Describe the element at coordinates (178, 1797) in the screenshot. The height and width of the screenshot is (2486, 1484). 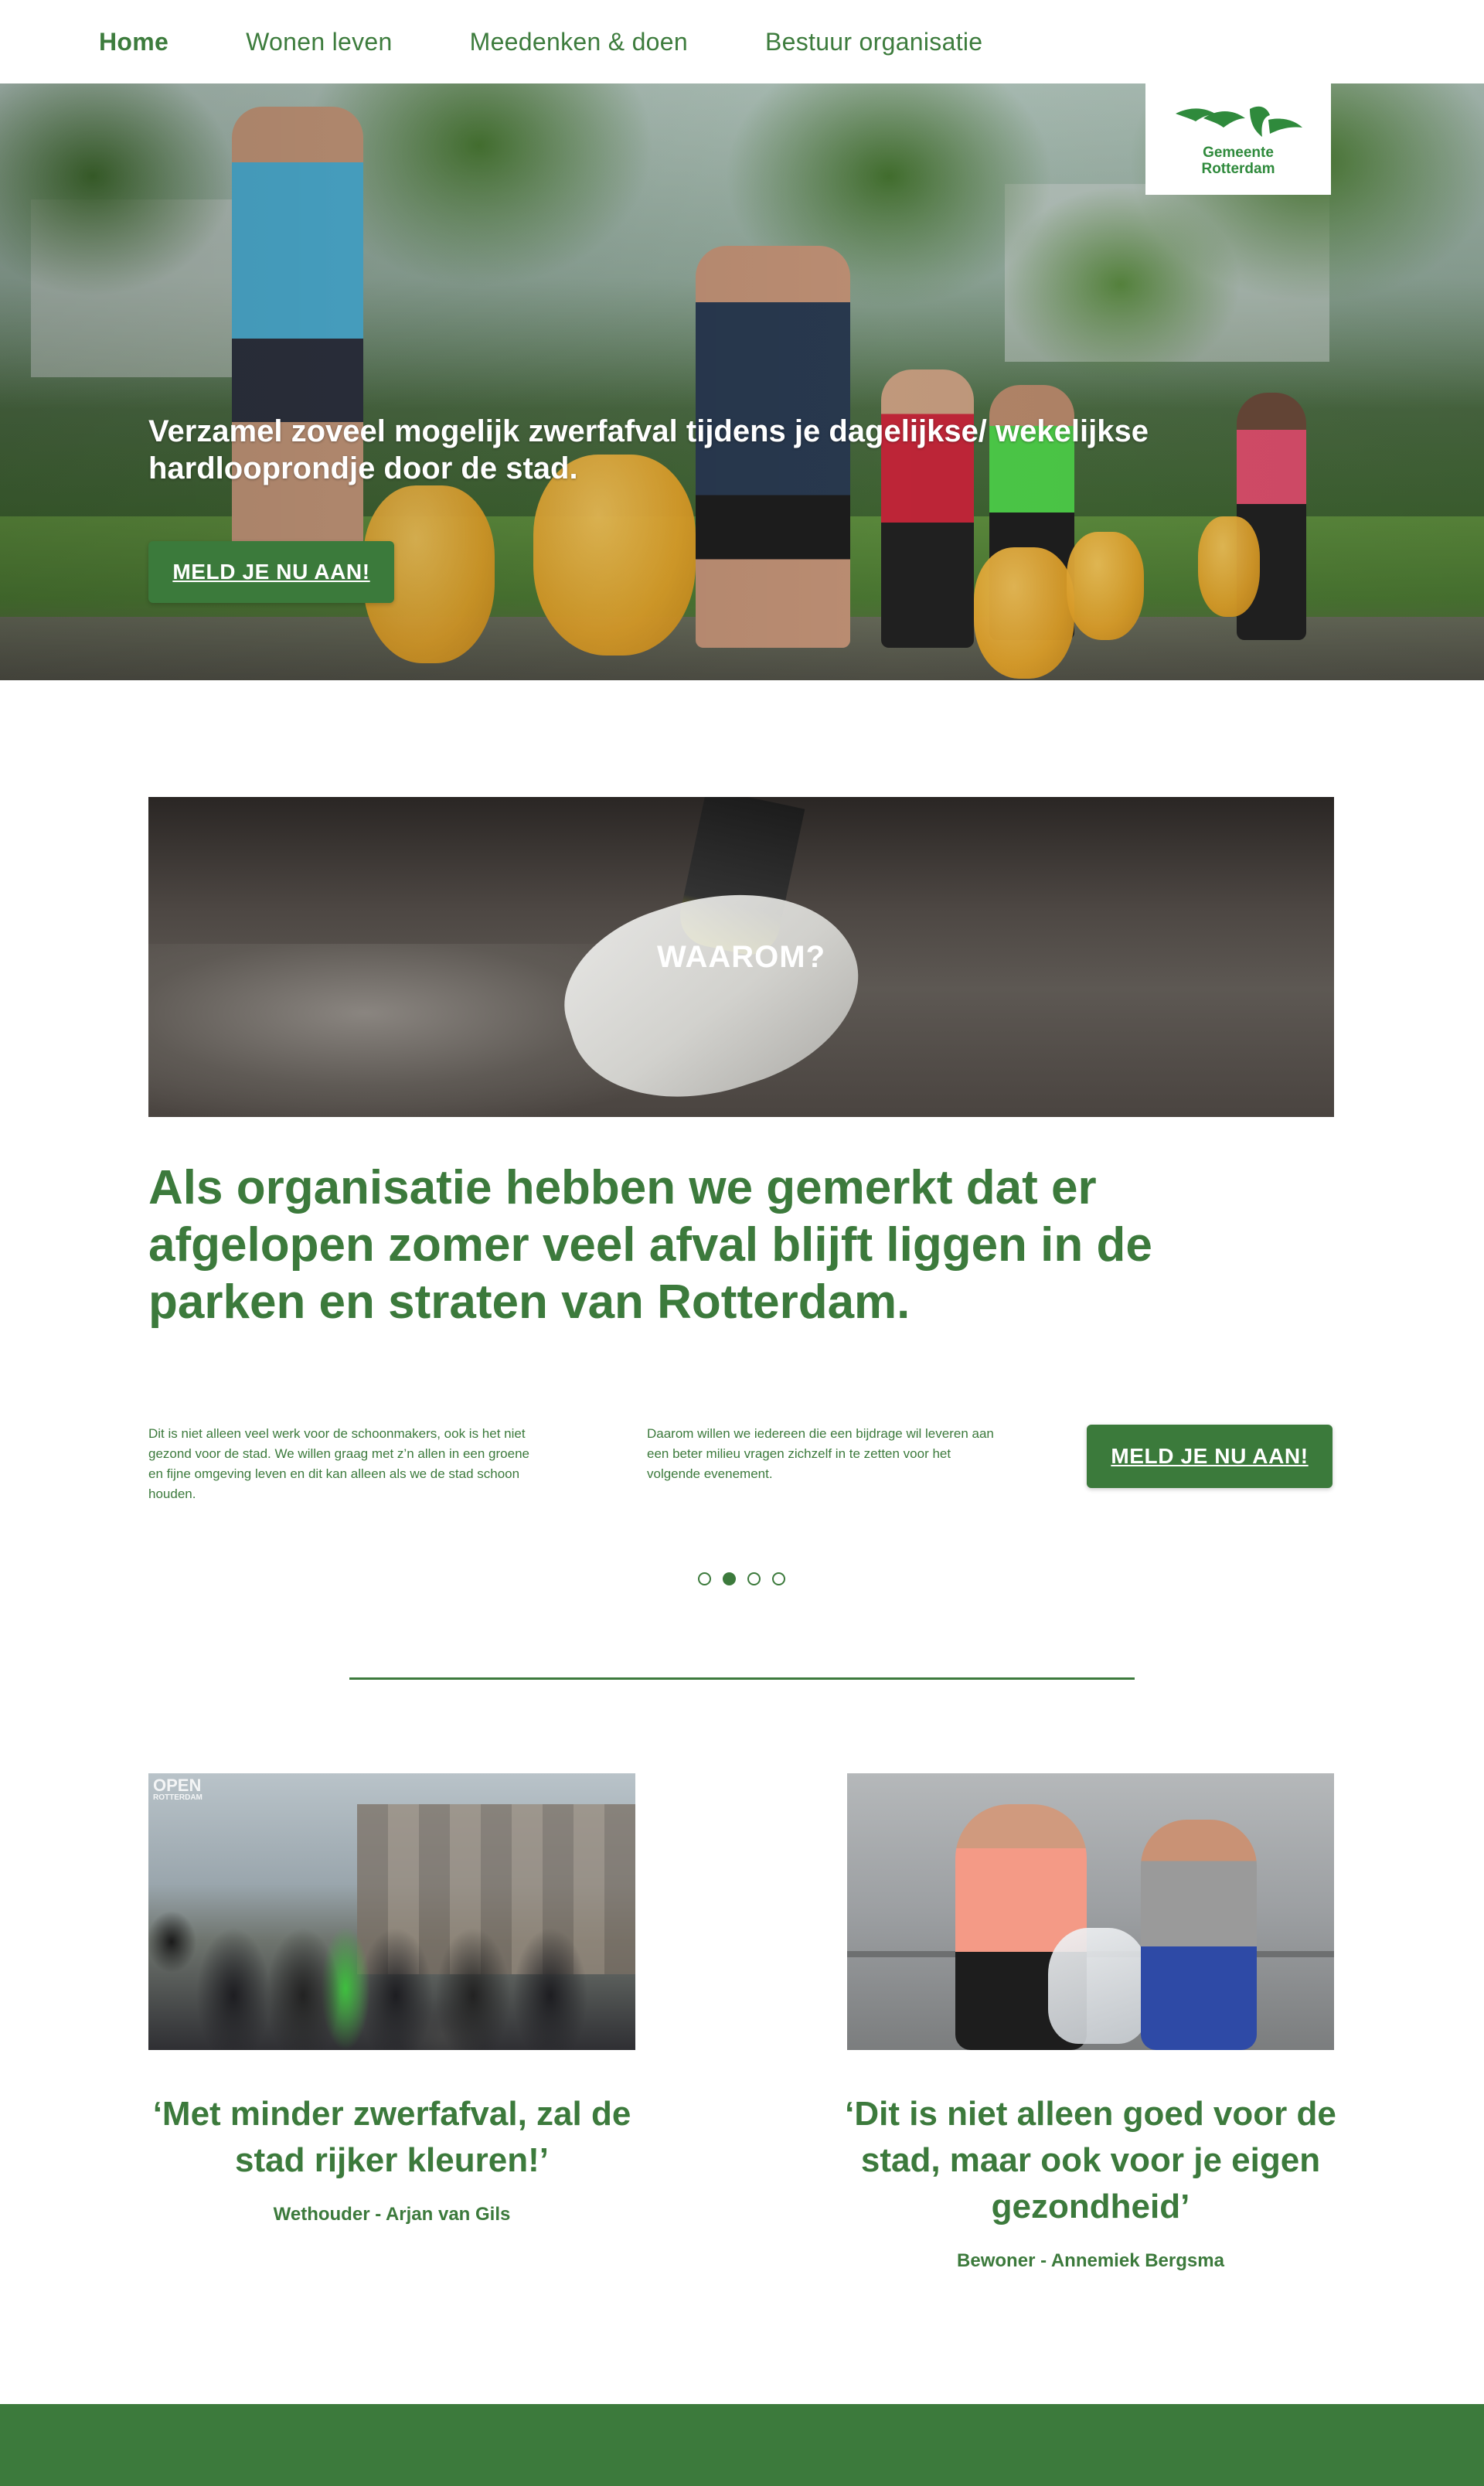
I see `open-badge-sub: ROTTERDAM` at that location.